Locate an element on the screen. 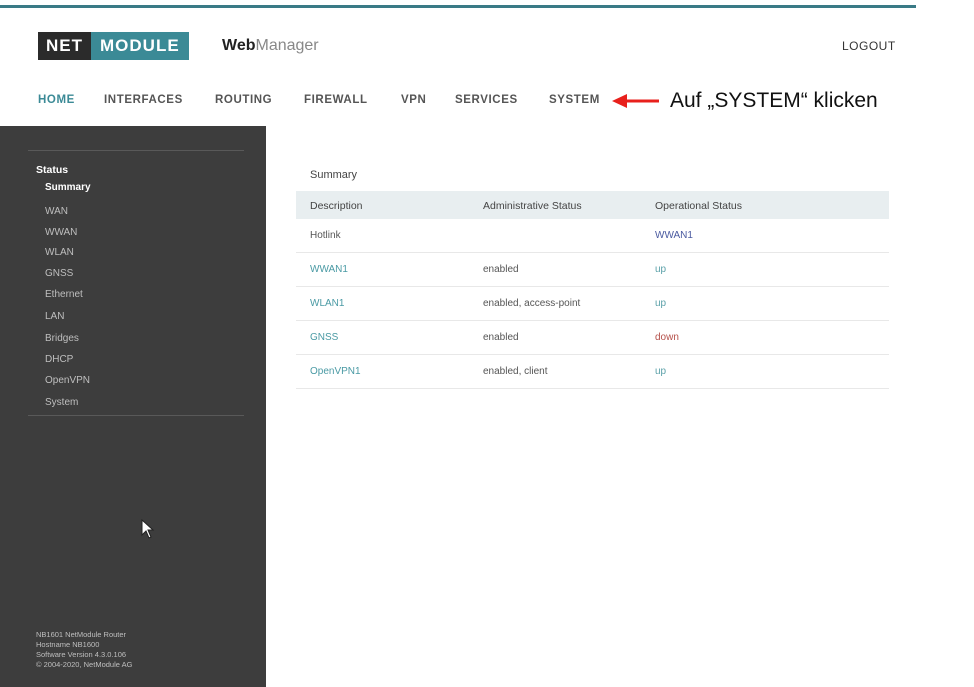 The width and height of the screenshot is (974, 687). logout-link: LOGOUT is located at coordinates (869, 46).